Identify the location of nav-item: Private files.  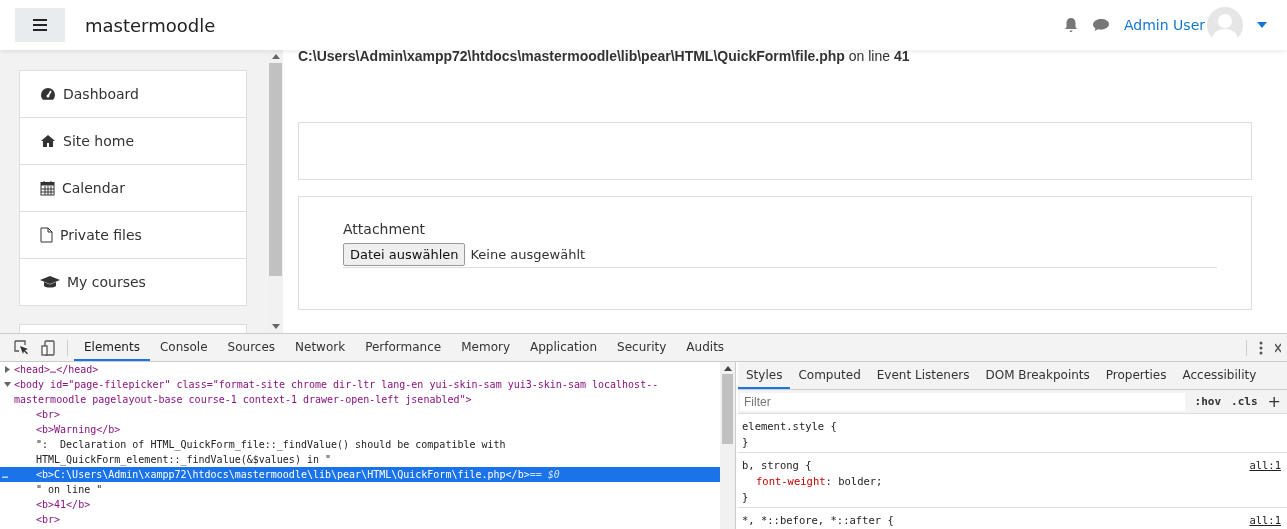
(133, 235).